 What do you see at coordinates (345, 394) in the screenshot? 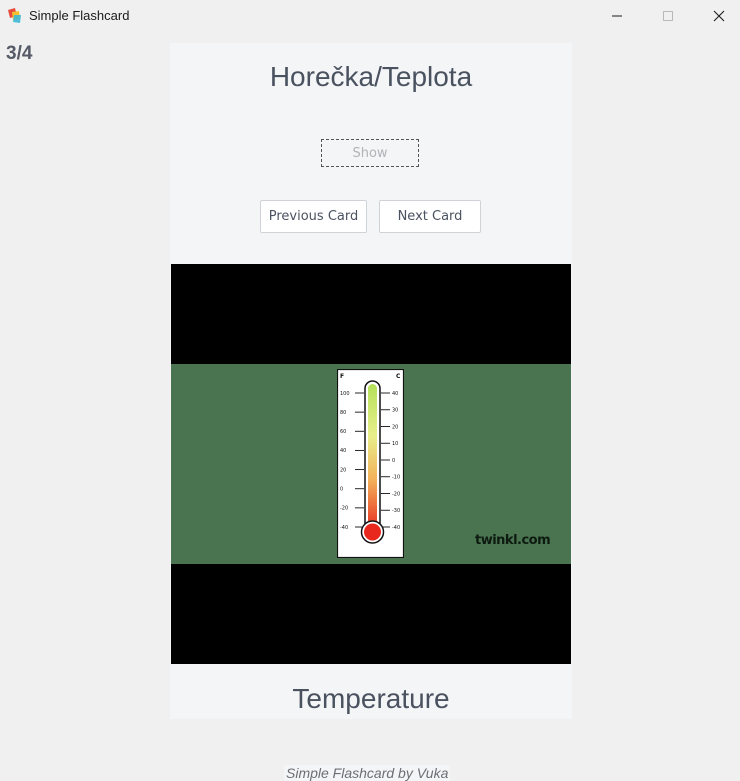
I see `scale-tick-label: 100` at bounding box center [345, 394].